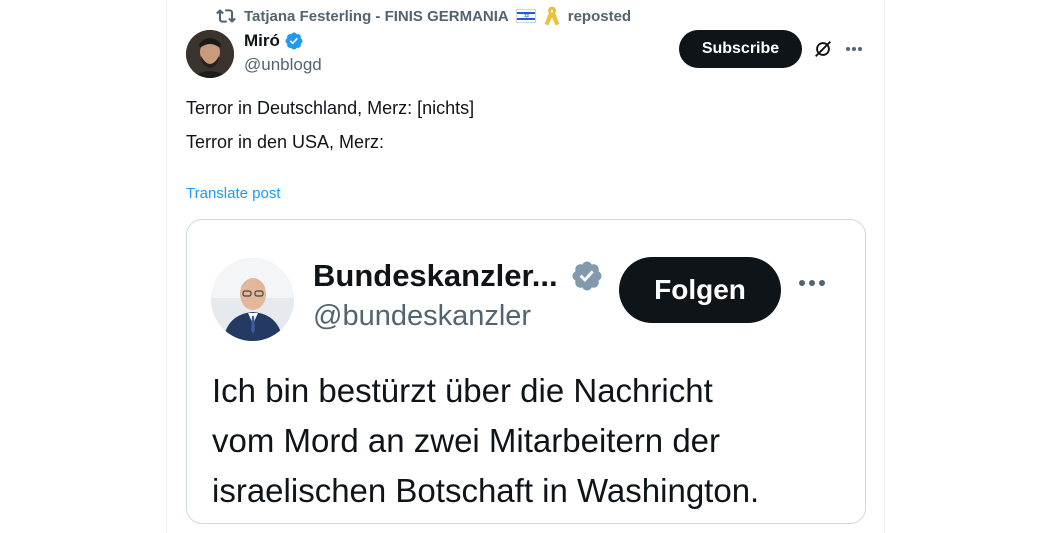  What do you see at coordinates (285, 142) in the screenshot?
I see `post-text-line: Terror in den USA, Merz:` at bounding box center [285, 142].